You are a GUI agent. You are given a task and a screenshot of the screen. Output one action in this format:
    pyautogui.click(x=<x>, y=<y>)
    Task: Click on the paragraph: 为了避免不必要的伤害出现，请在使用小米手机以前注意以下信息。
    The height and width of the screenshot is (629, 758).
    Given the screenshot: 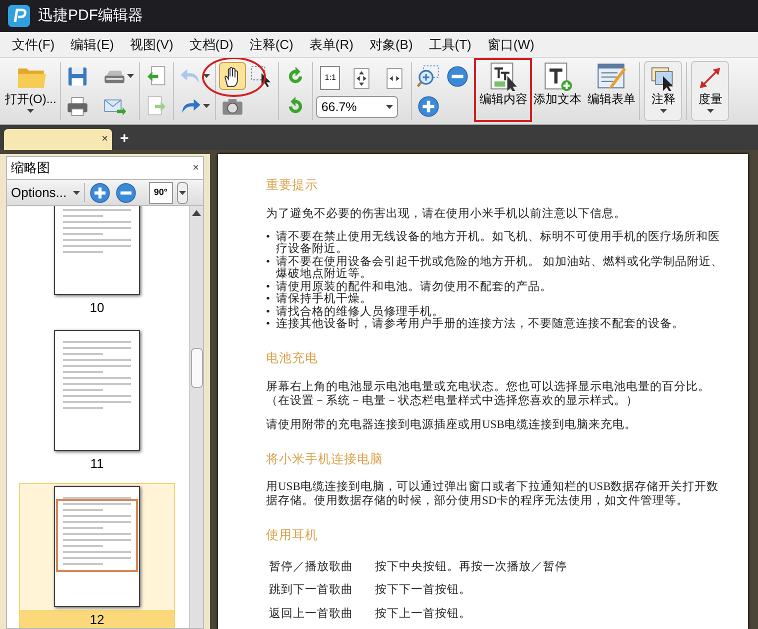 What is the action you would take?
    pyautogui.click(x=446, y=213)
    